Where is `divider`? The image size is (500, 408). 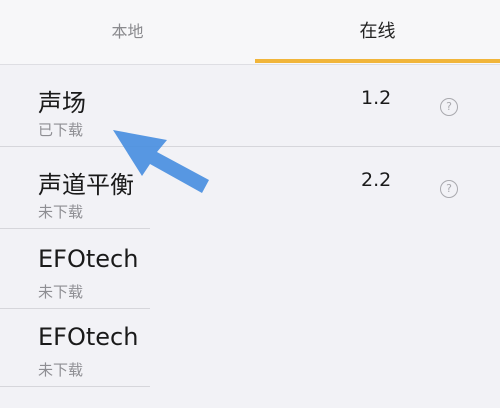 divider is located at coordinates (75, 386).